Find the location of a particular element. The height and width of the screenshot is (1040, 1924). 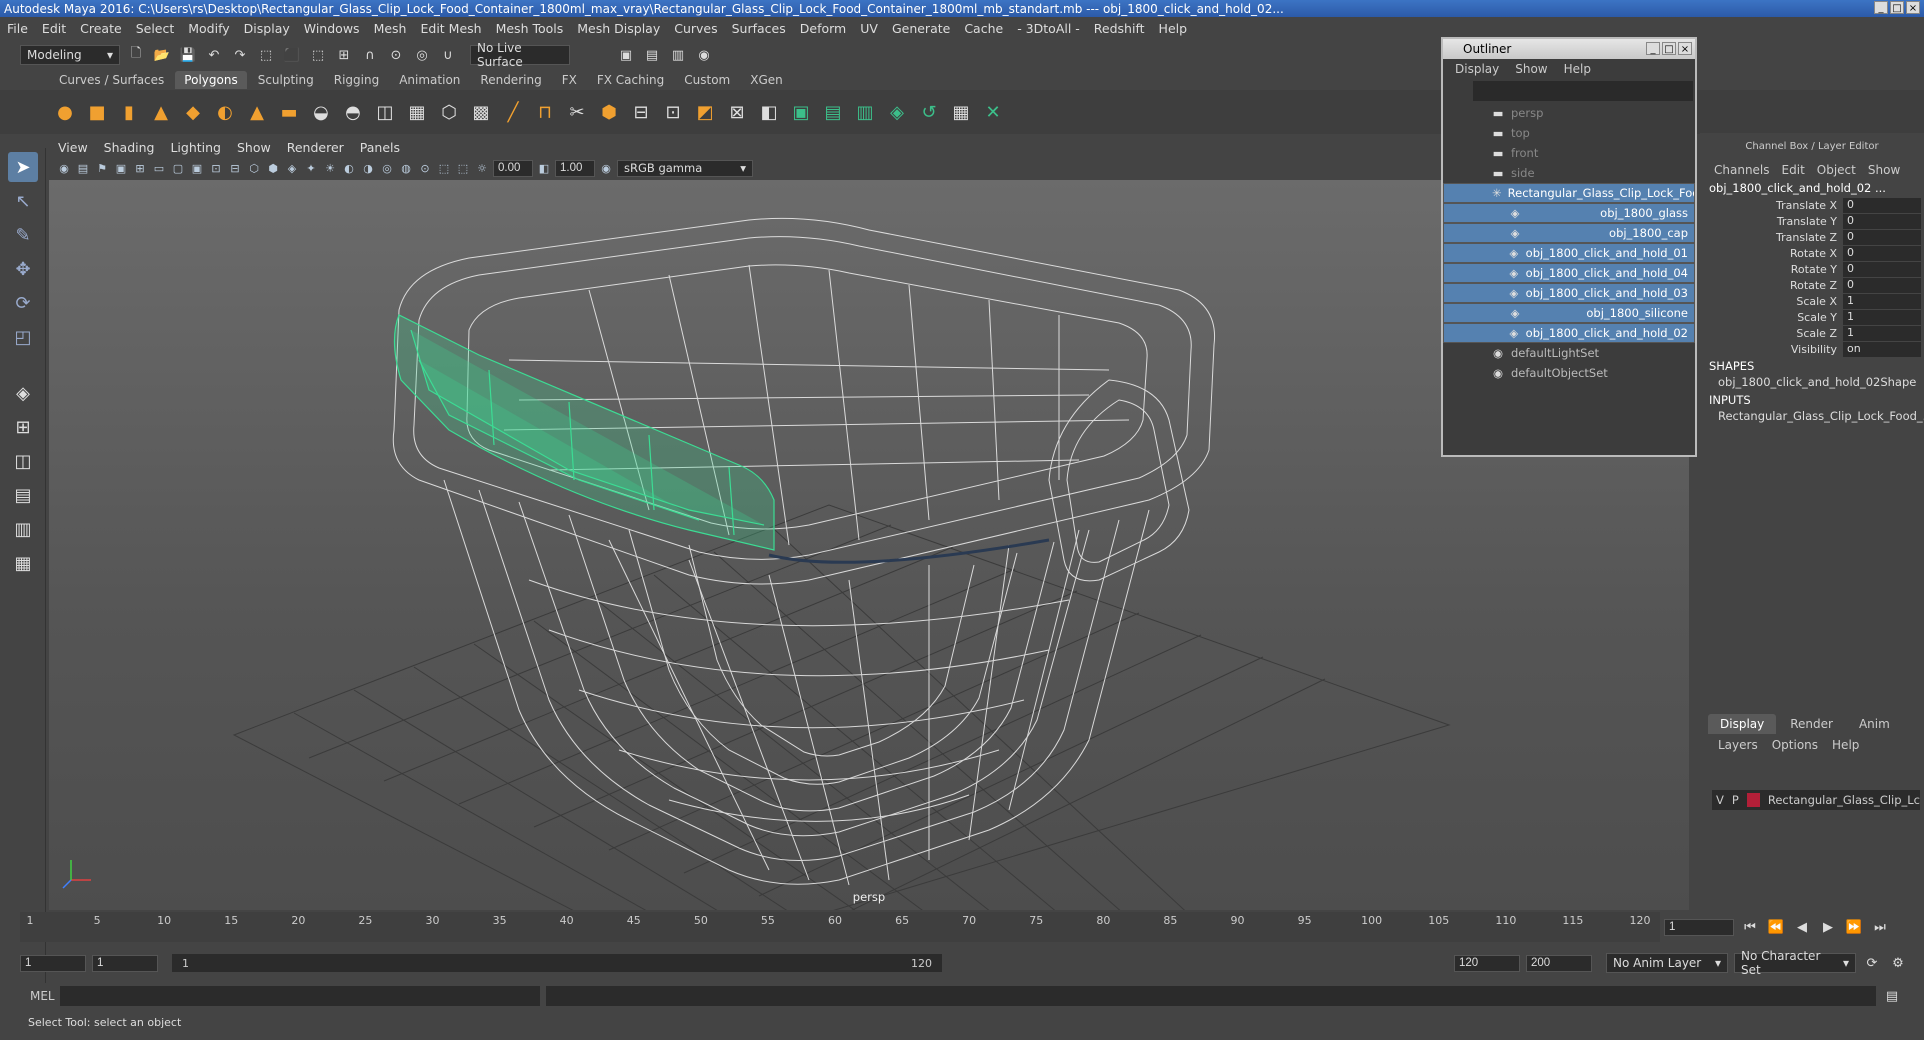

channel-menu-channels: Channels is located at coordinates (1742, 170).